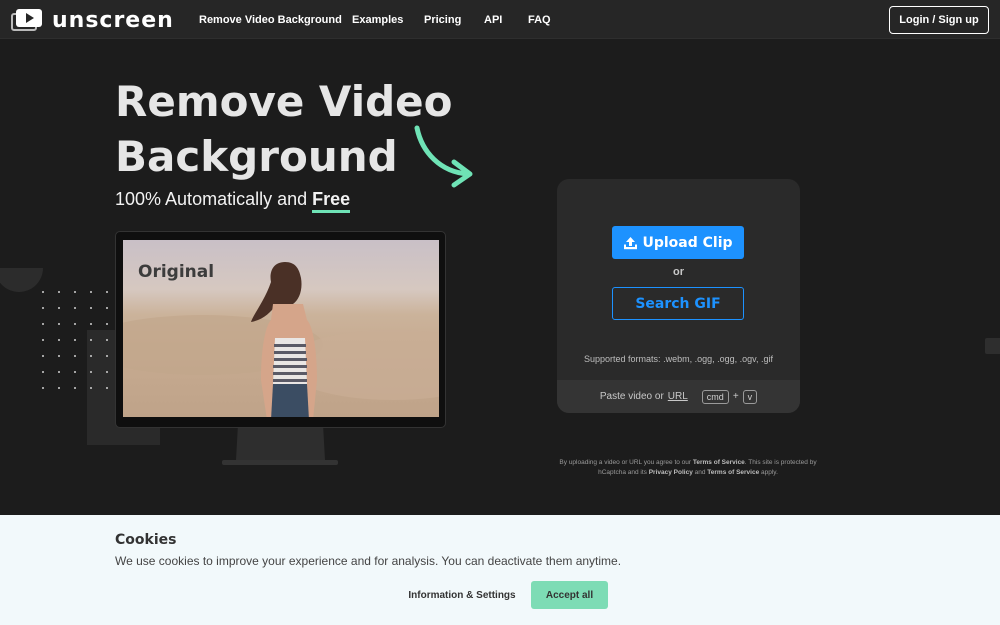 This screenshot has width=1000, height=625. I want to click on cookie-accept-all-button: Accept all, so click(569, 595).